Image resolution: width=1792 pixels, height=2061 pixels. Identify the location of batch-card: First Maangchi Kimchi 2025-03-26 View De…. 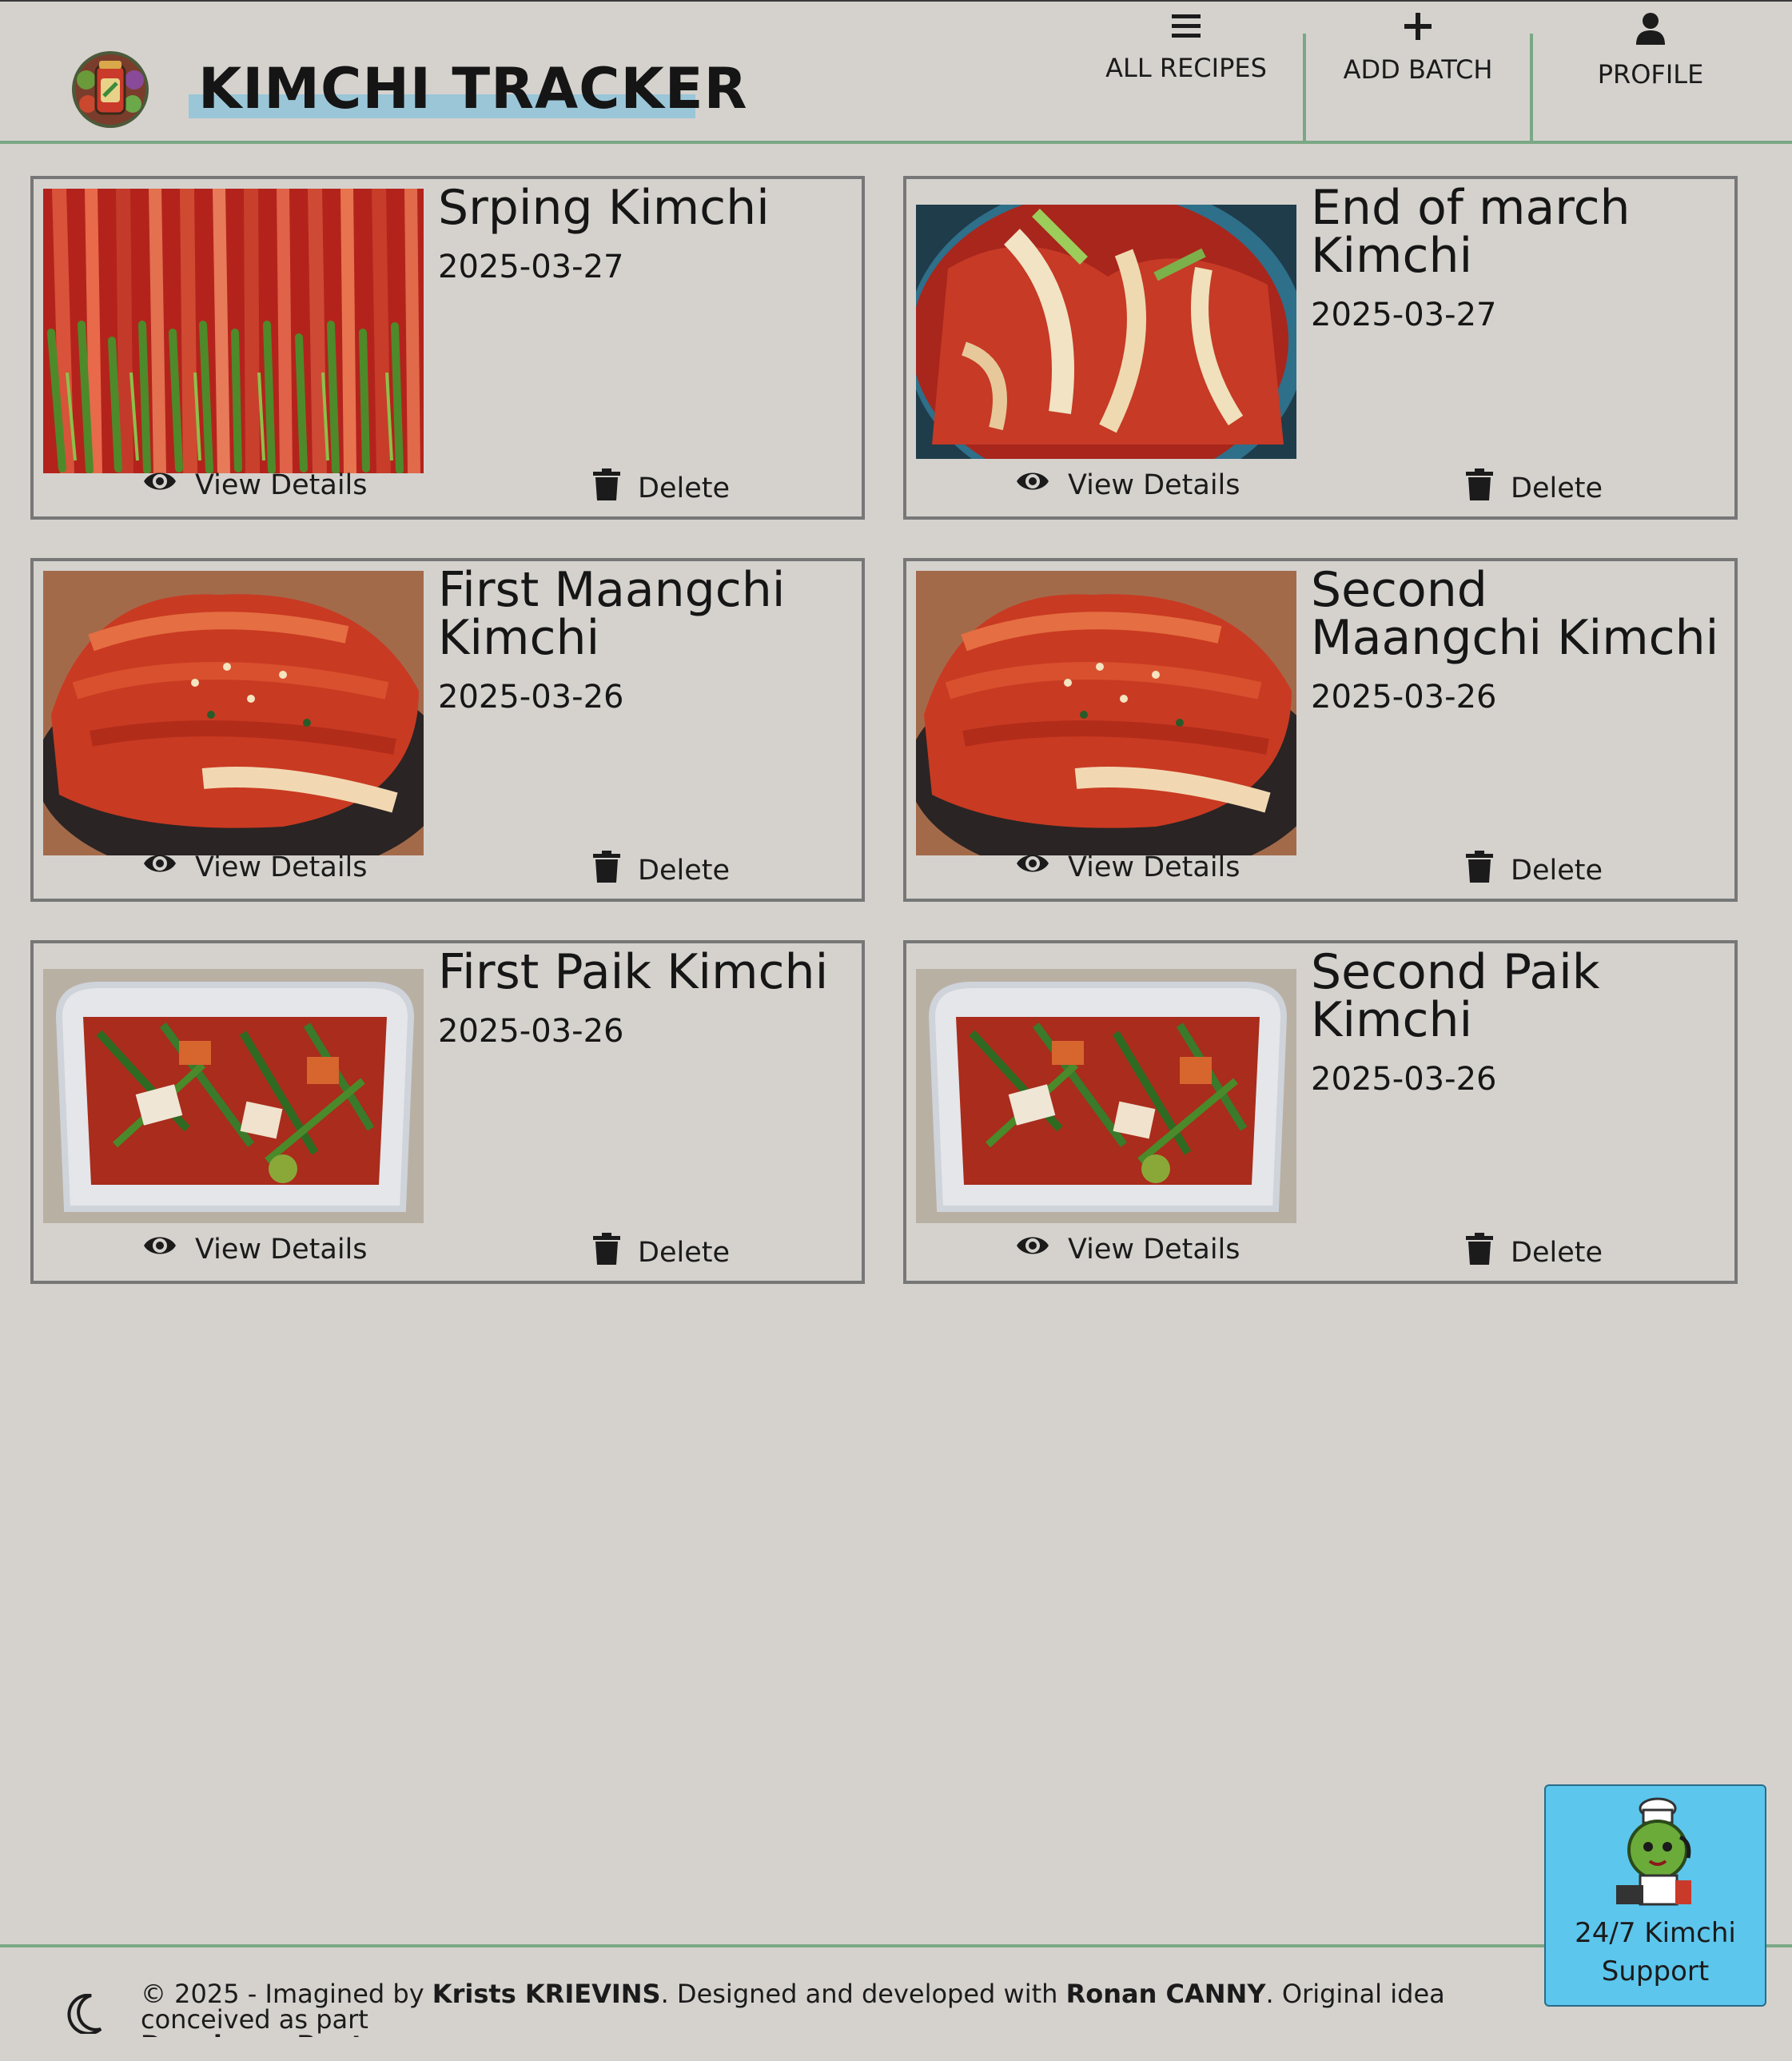
(447, 730).